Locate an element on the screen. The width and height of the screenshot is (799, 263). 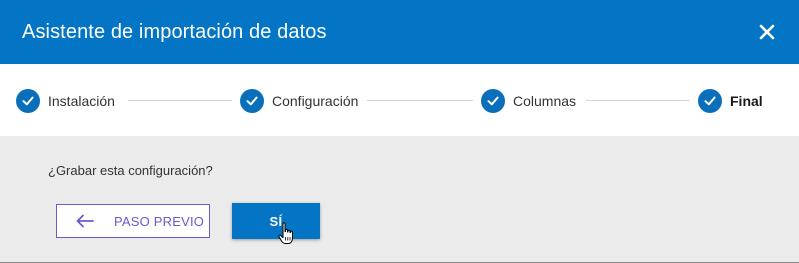
dialog-title: Asistente de importación de datos is located at coordinates (174, 32).